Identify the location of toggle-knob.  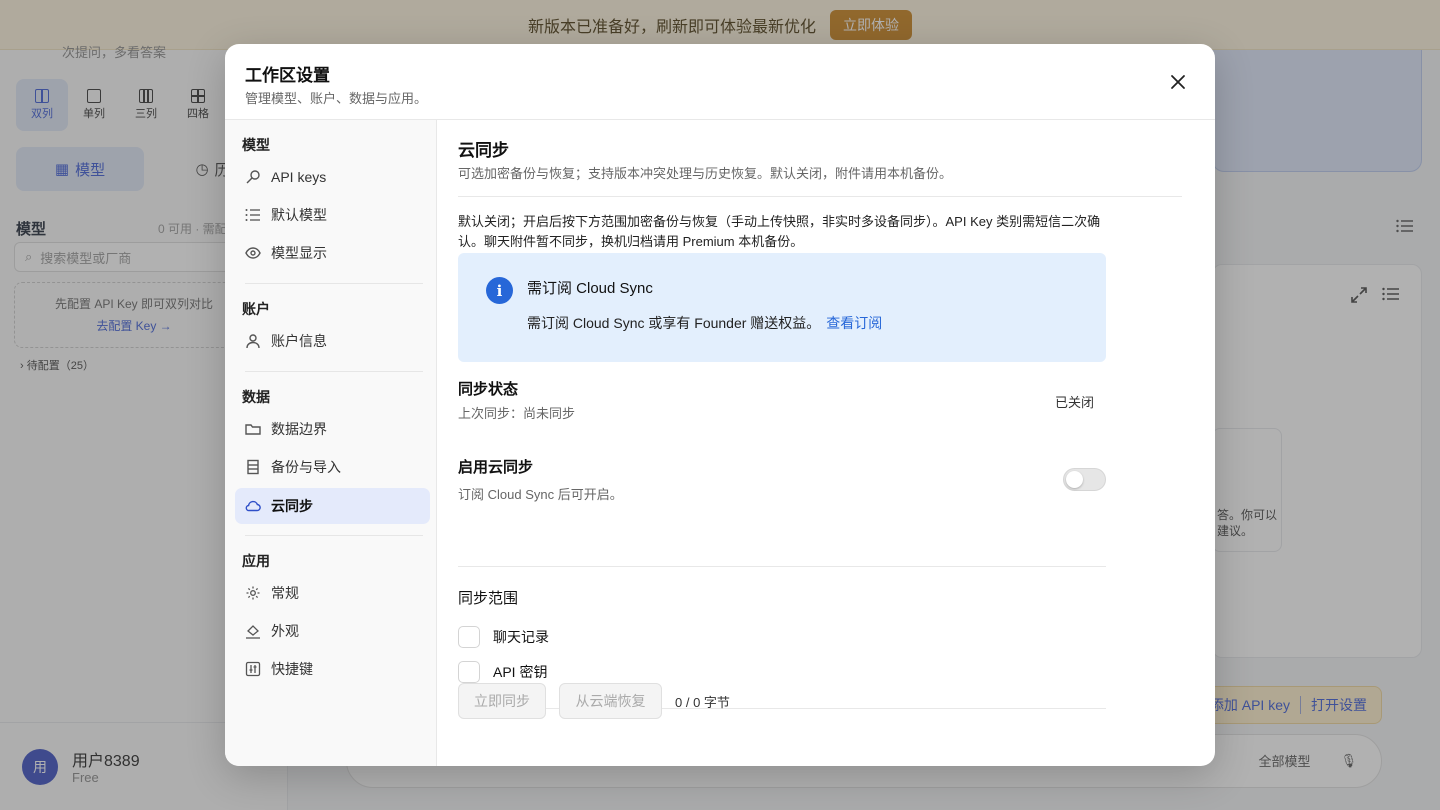
(1074, 479).